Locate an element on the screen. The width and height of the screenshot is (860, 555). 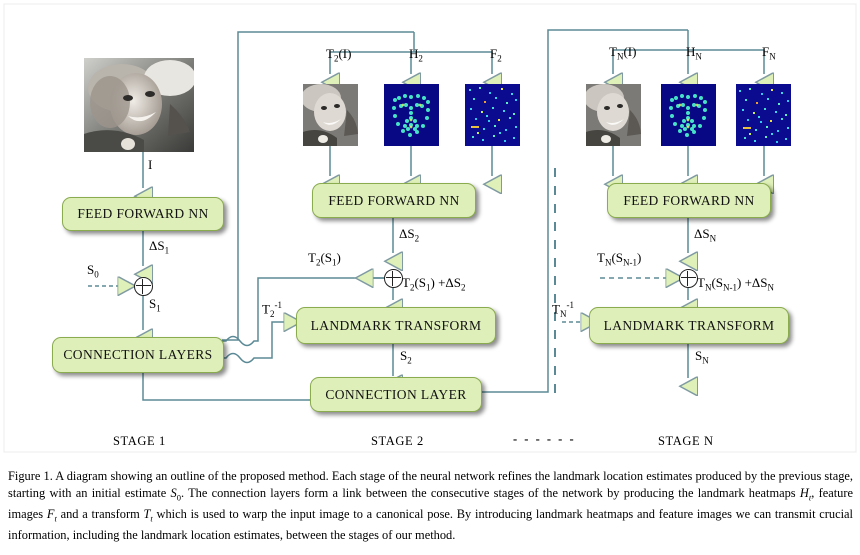
delta-s1-sym: ΔS is located at coordinates (157, 245).